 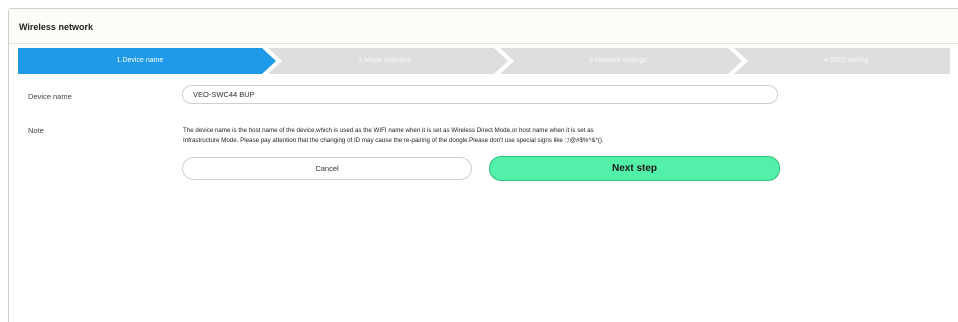 What do you see at coordinates (327, 168) in the screenshot?
I see `cancel-button: Cancel` at bounding box center [327, 168].